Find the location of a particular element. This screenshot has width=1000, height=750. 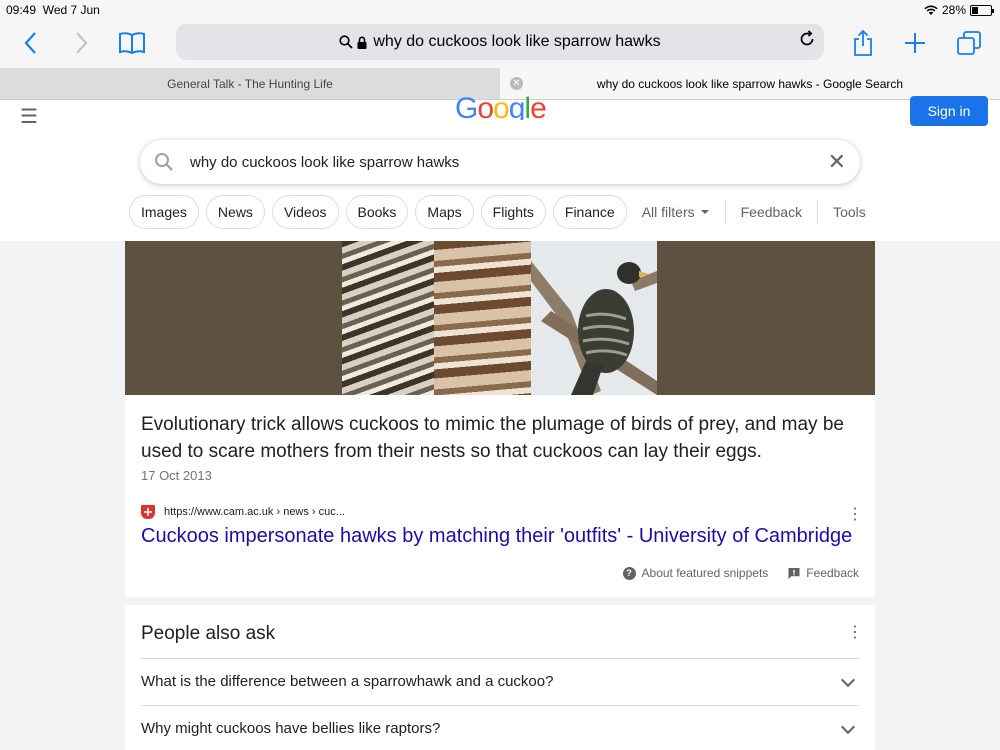

status-time: 09:49 Wed 7 Jun is located at coordinates (53, 10).